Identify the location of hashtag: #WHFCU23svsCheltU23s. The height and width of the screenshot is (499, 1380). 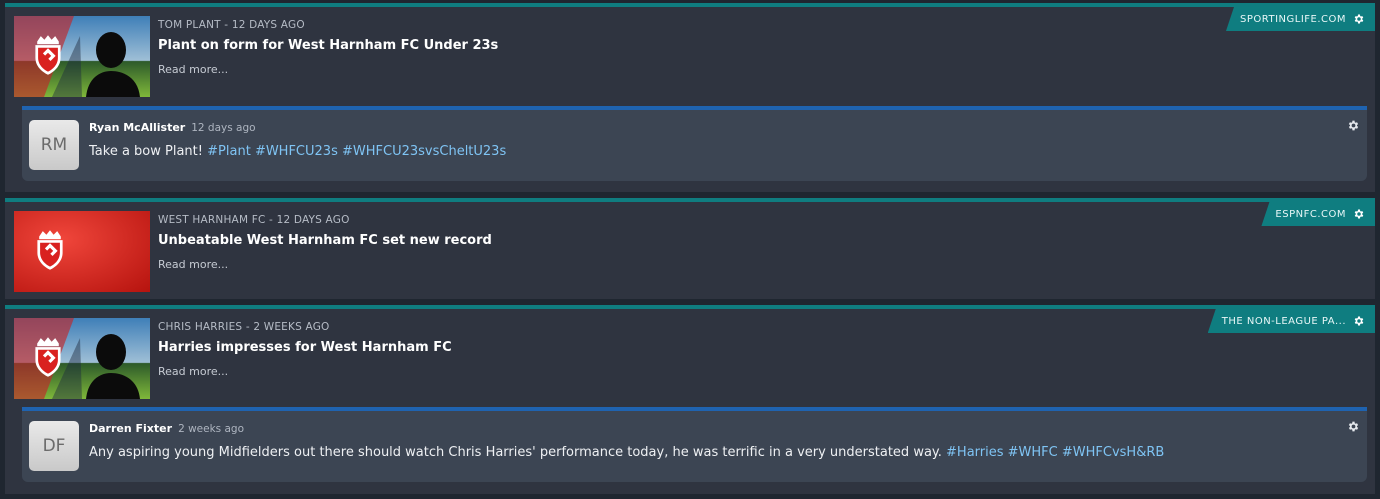
(424, 151).